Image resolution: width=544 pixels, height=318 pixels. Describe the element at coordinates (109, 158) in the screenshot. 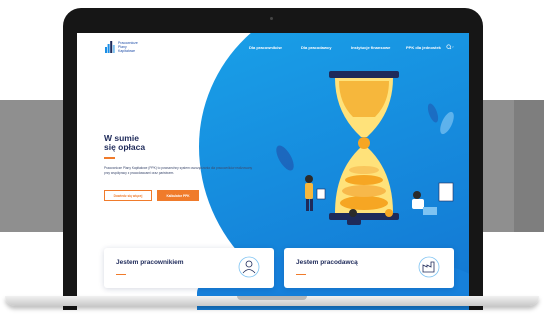

I see `hero-accent-line` at that location.